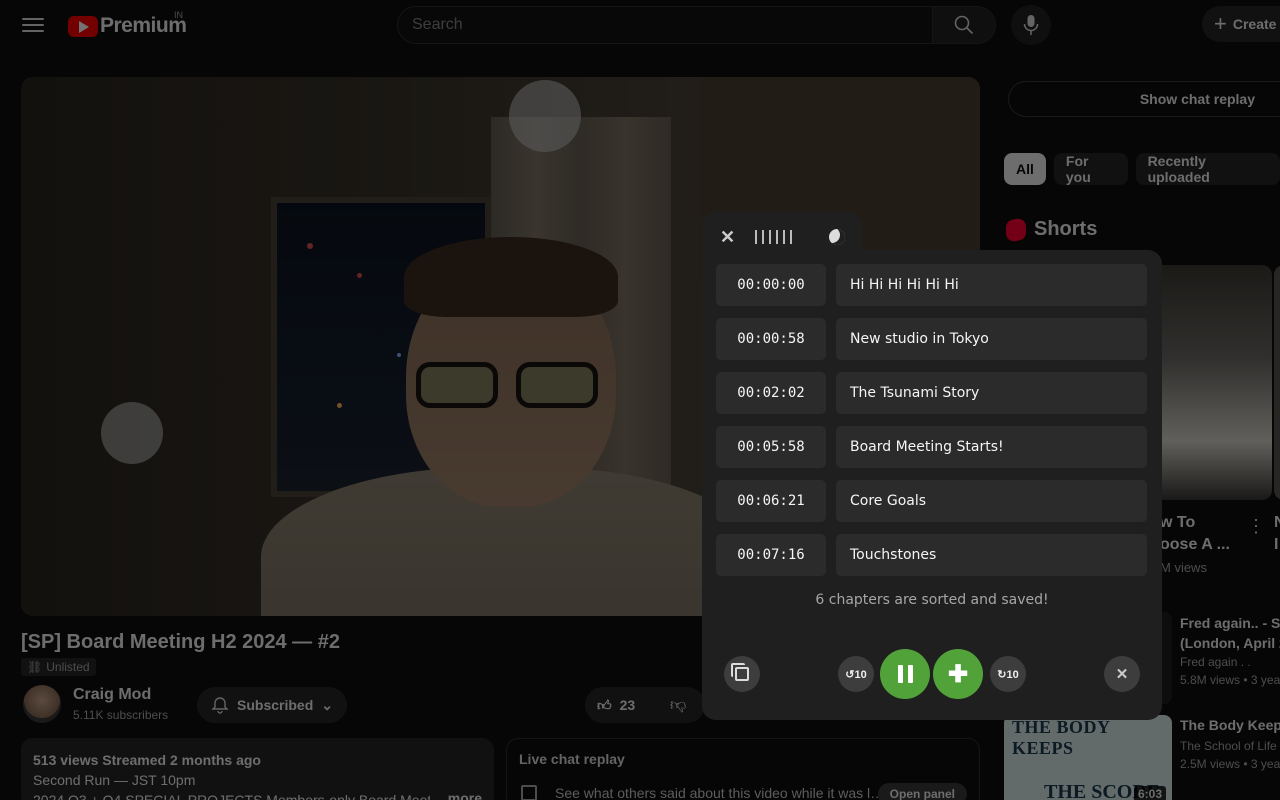 This screenshot has width=1280, height=800. I want to click on chapter-time: 00:00:58, so click(771, 339).